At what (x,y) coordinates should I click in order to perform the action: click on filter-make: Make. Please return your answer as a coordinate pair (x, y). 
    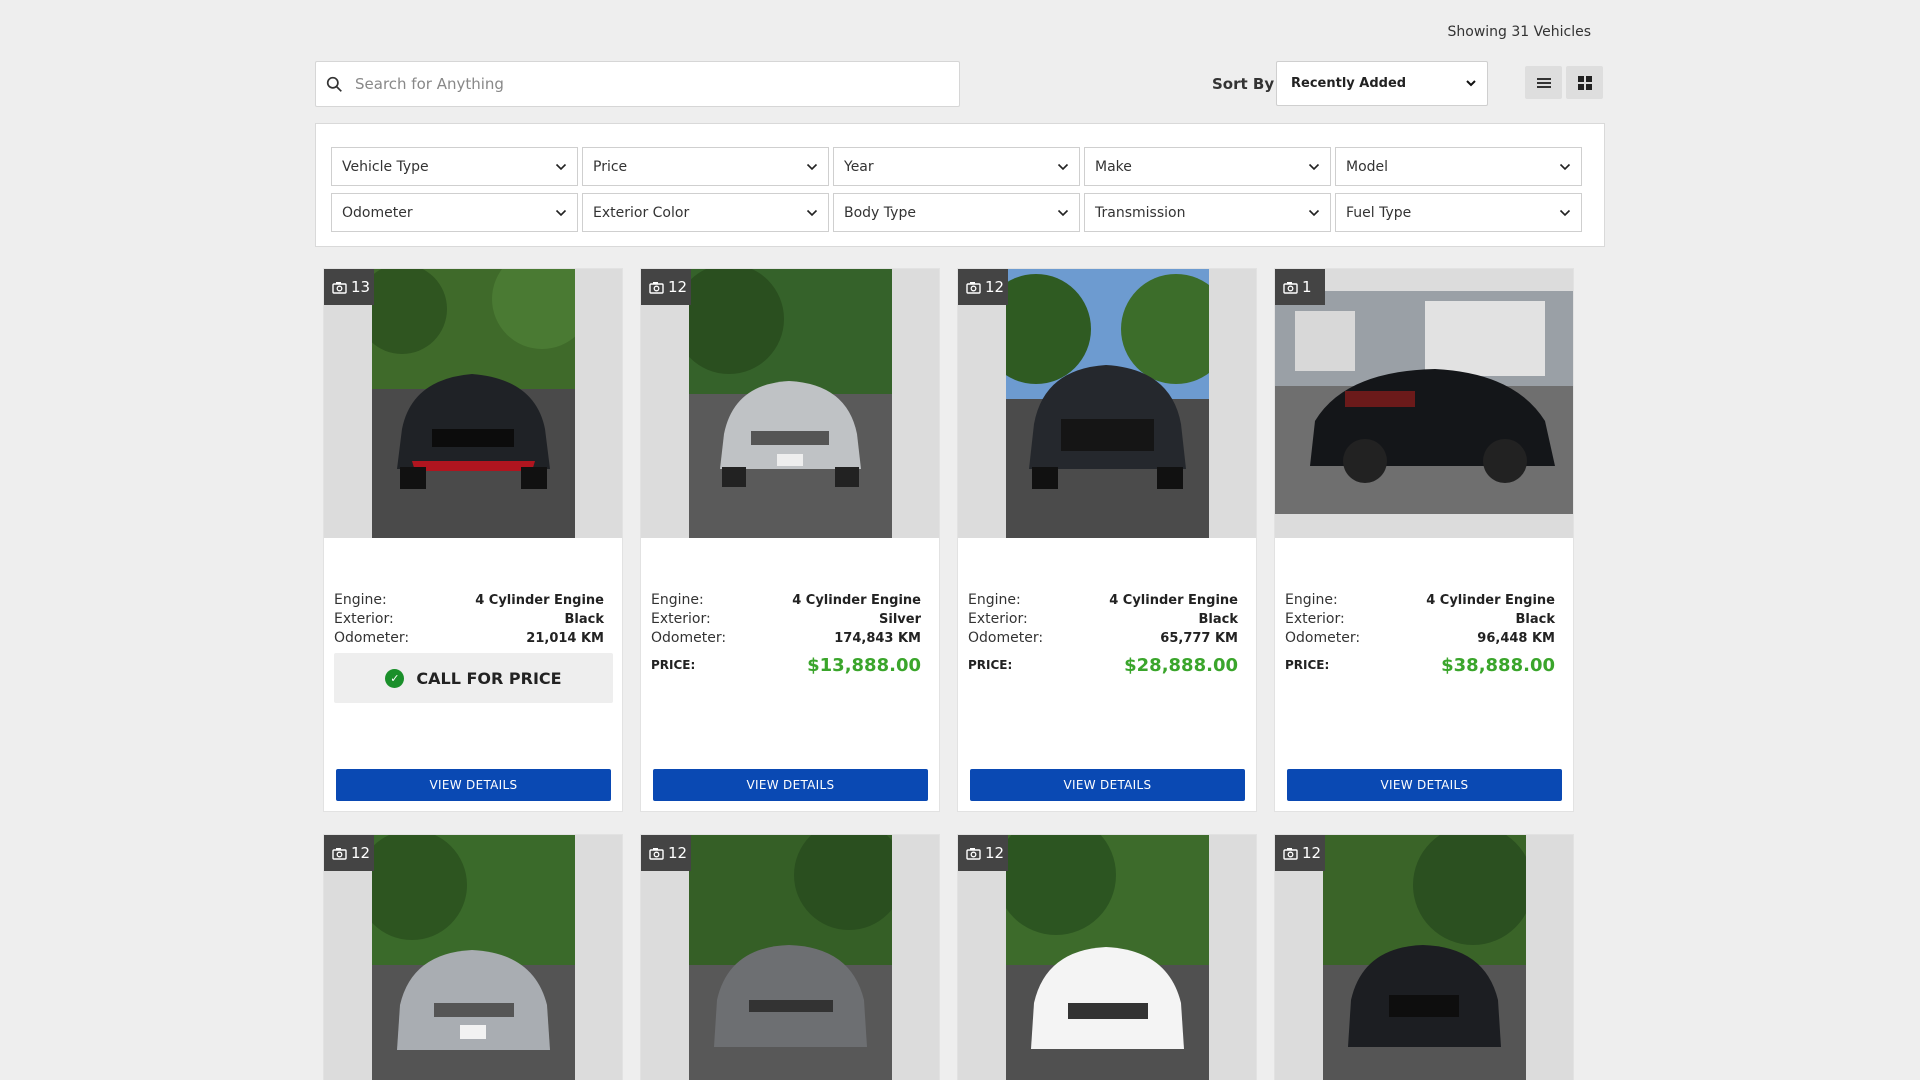
    Looking at the image, I should click on (1207, 166).